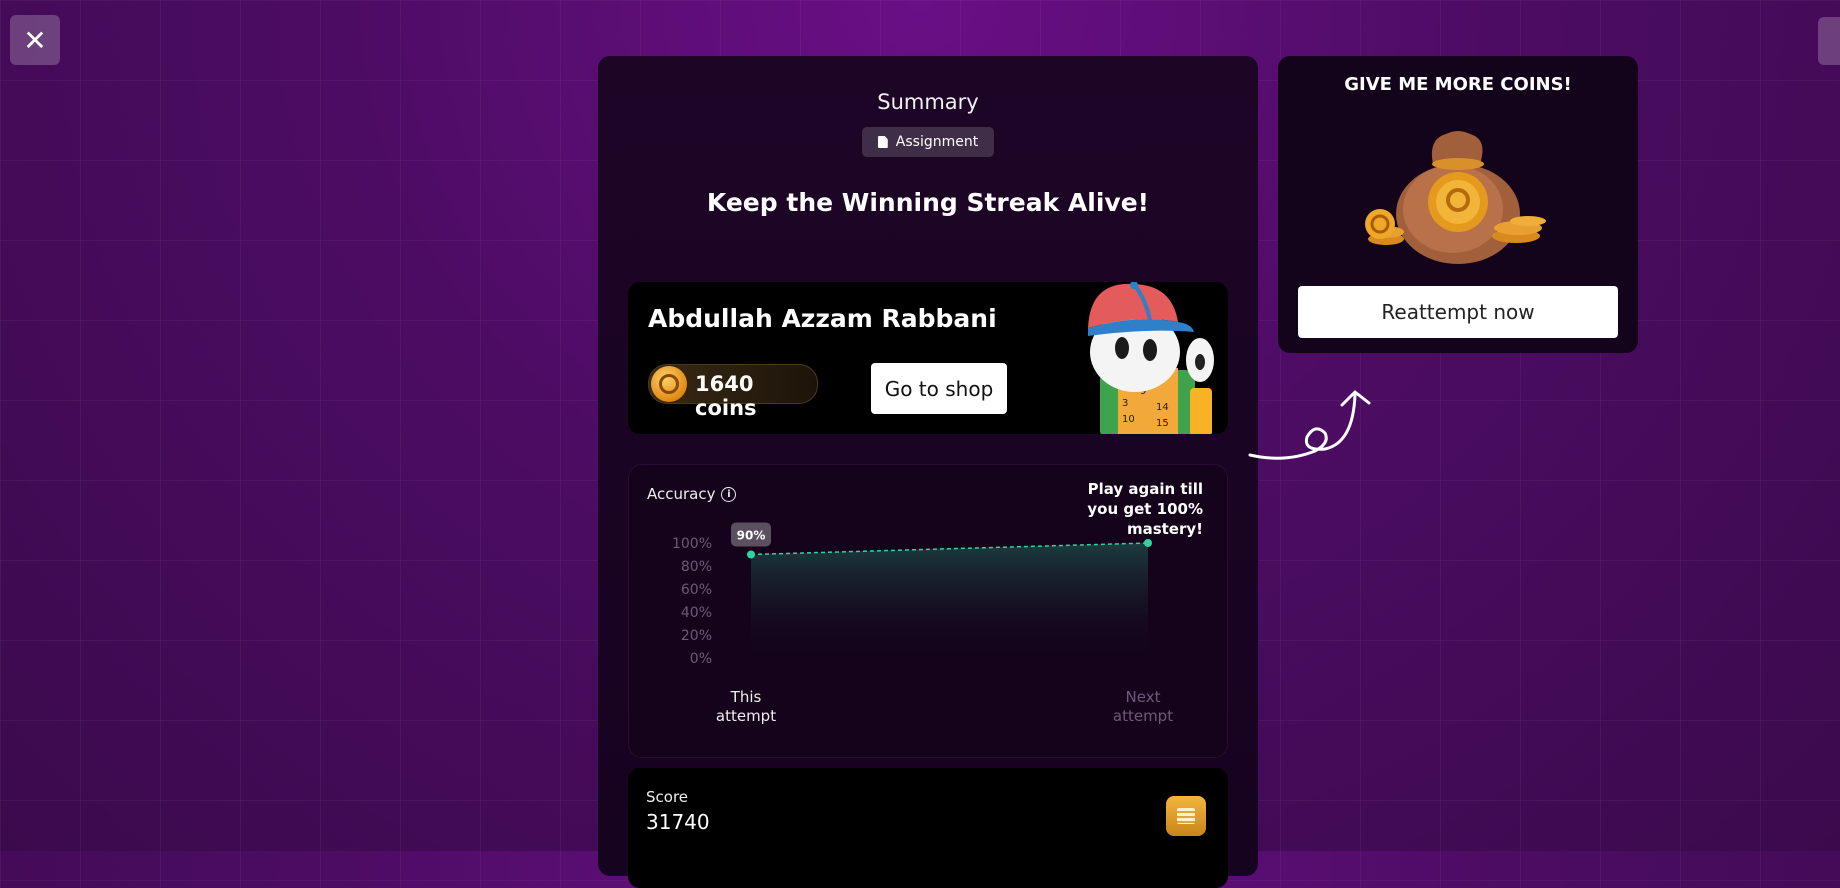 The image size is (1840, 888). Describe the element at coordinates (1829, 41) in the screenshot. I see `edge-menu-button` at that location.